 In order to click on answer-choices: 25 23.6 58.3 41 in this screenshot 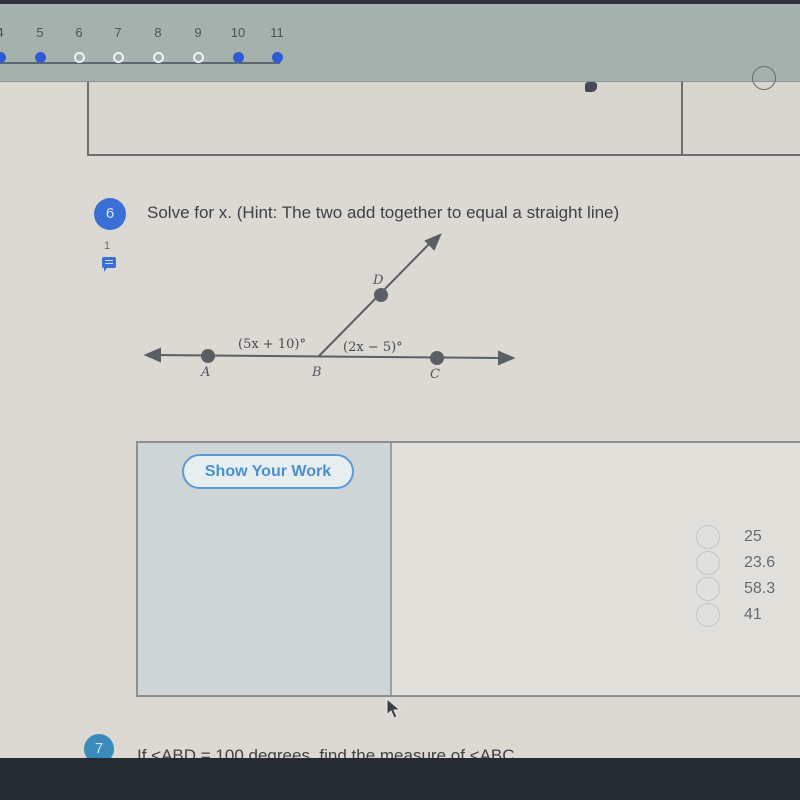, I will do `click(746, 576)`.